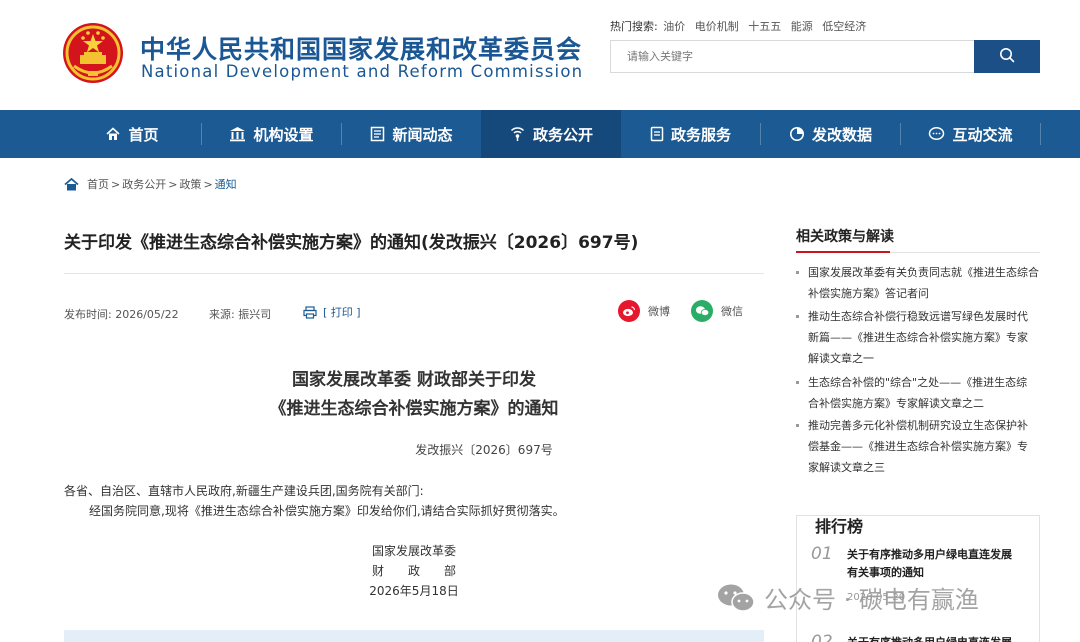  What do you see at coordinates (88, 314) in the screenshot?
I see `publish-date-label: 发布时间:` at bounding box center [88, 314].